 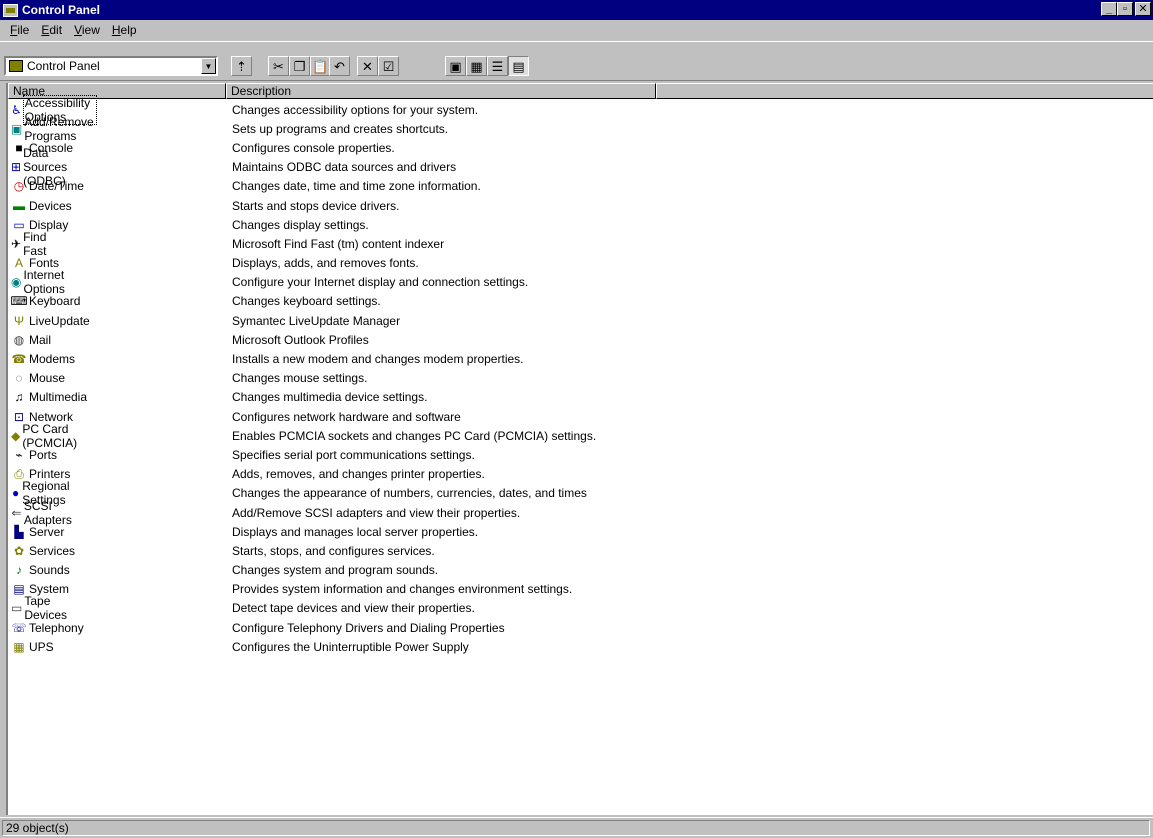 I want to click on tape-devices-icon: ▭, so click(x=17, y=608).